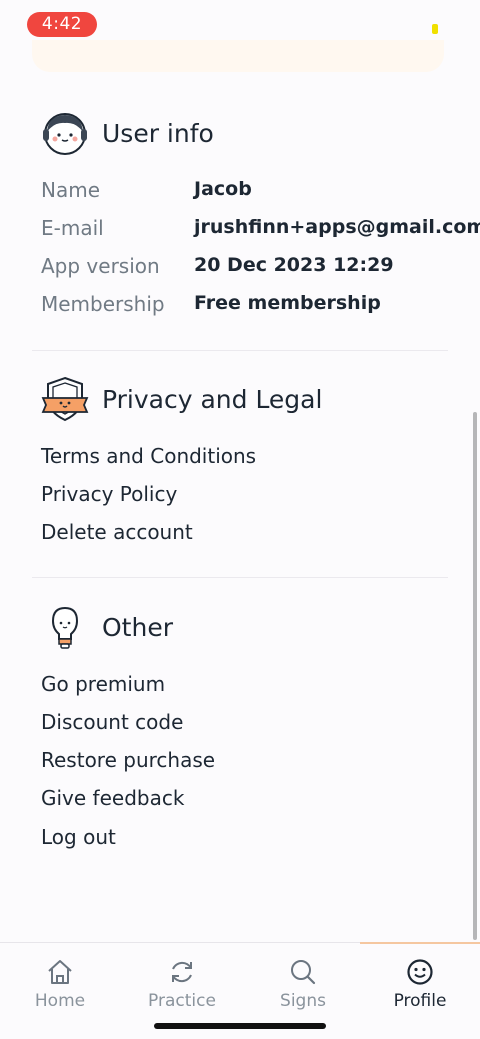 The image size is (480, 1039). What do you see at coordinates (117, 532) in the screenshot?
I see `delete-account-link: Delete account` at bounding box center [117, 532].